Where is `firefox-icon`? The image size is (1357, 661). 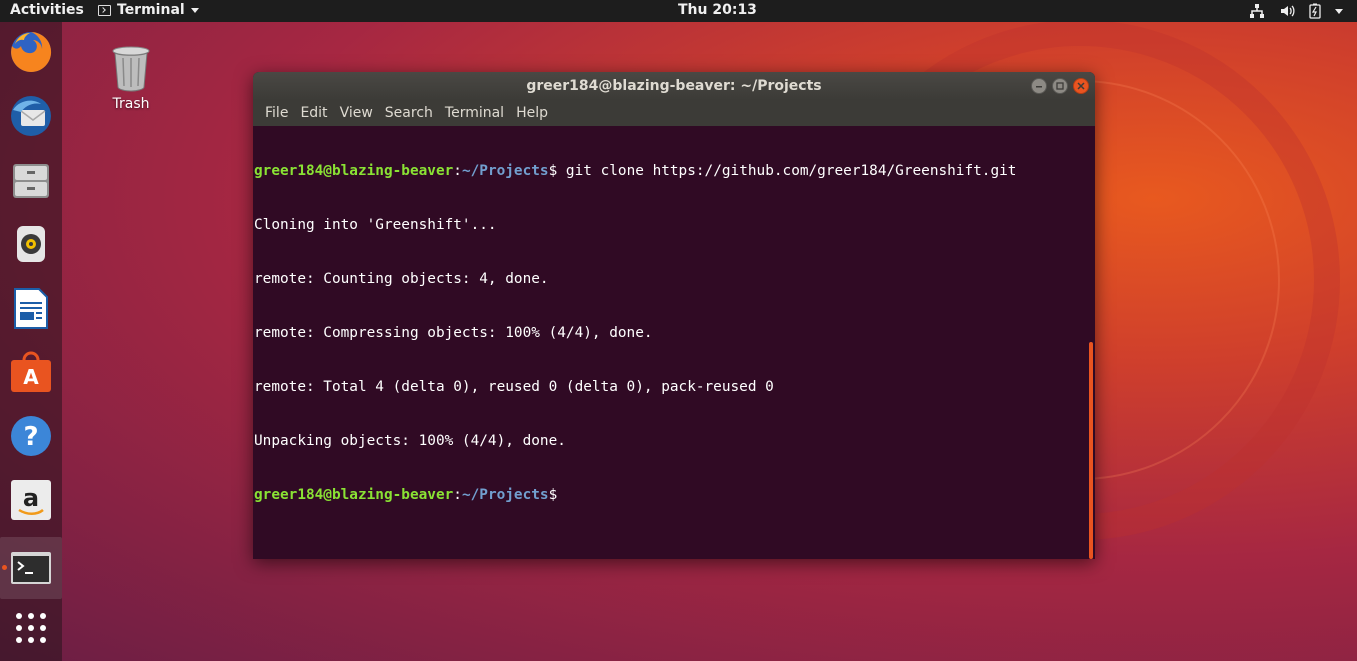 firefox-icon is located at coordinates (31, 52).